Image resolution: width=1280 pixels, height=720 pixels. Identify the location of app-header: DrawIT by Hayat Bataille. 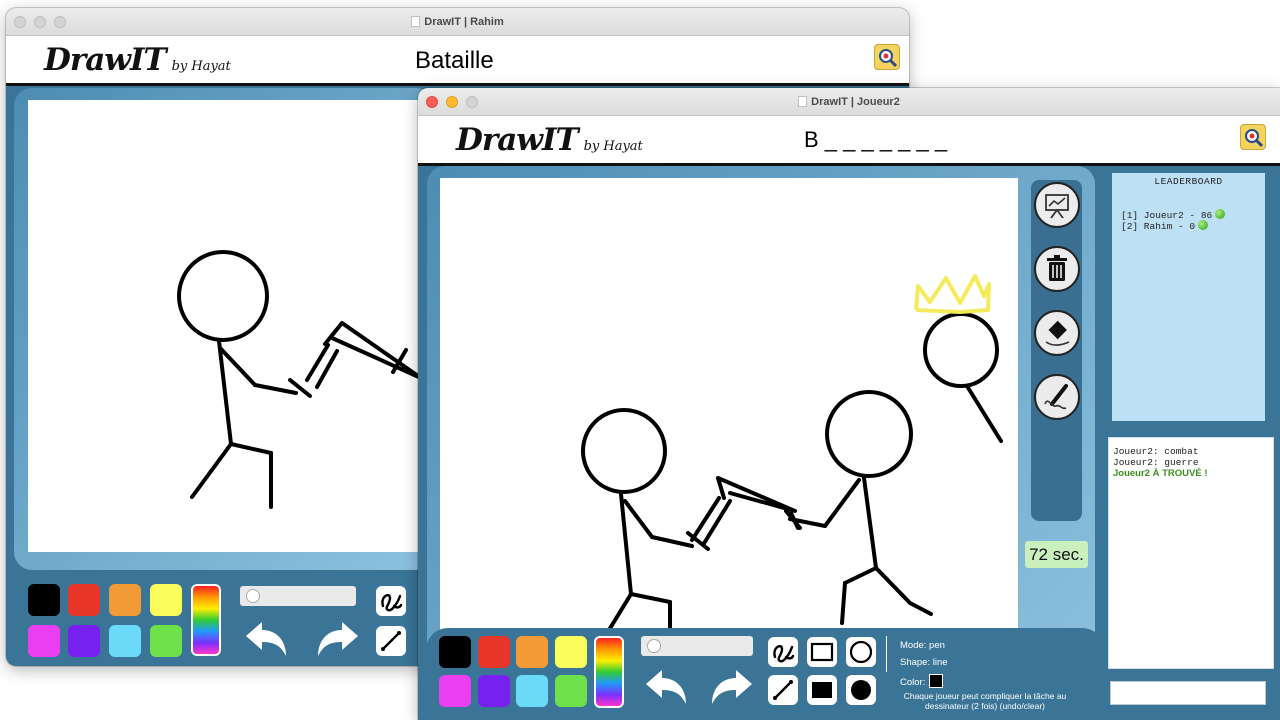
(457, 61).